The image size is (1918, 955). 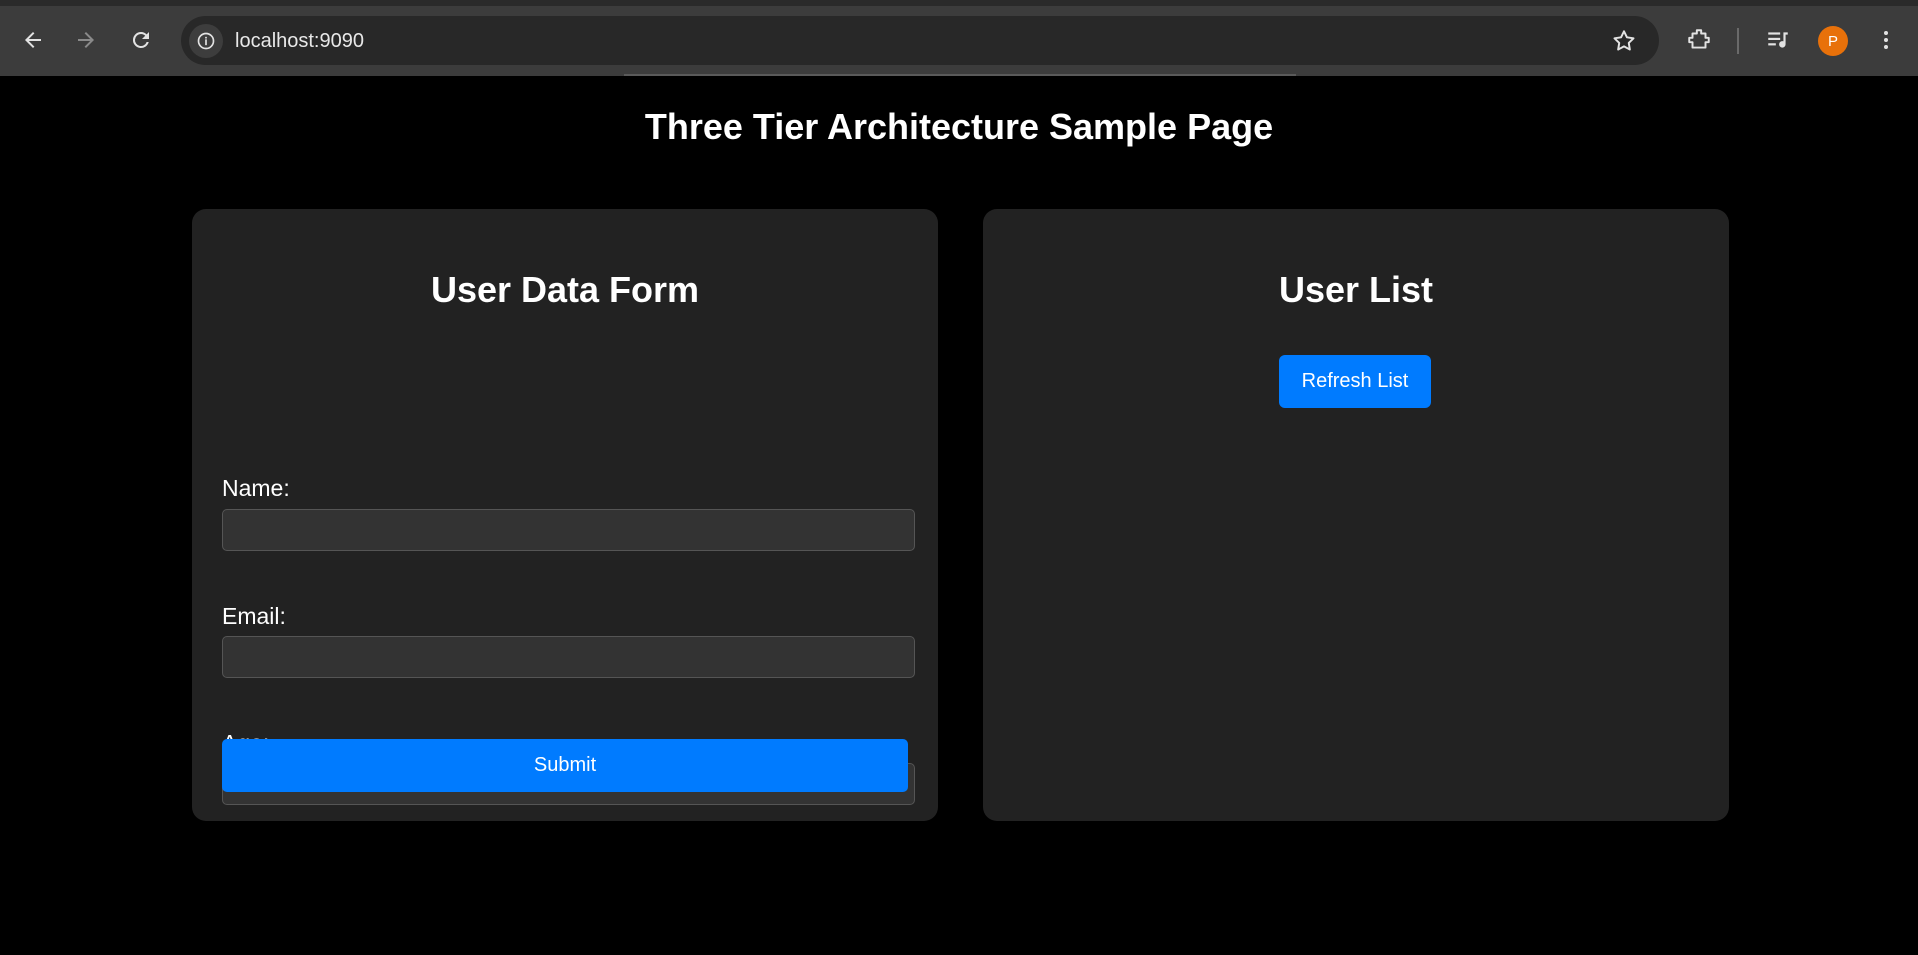 I want to click on address-bar: localhost:9090, so click(x=920, y=40).